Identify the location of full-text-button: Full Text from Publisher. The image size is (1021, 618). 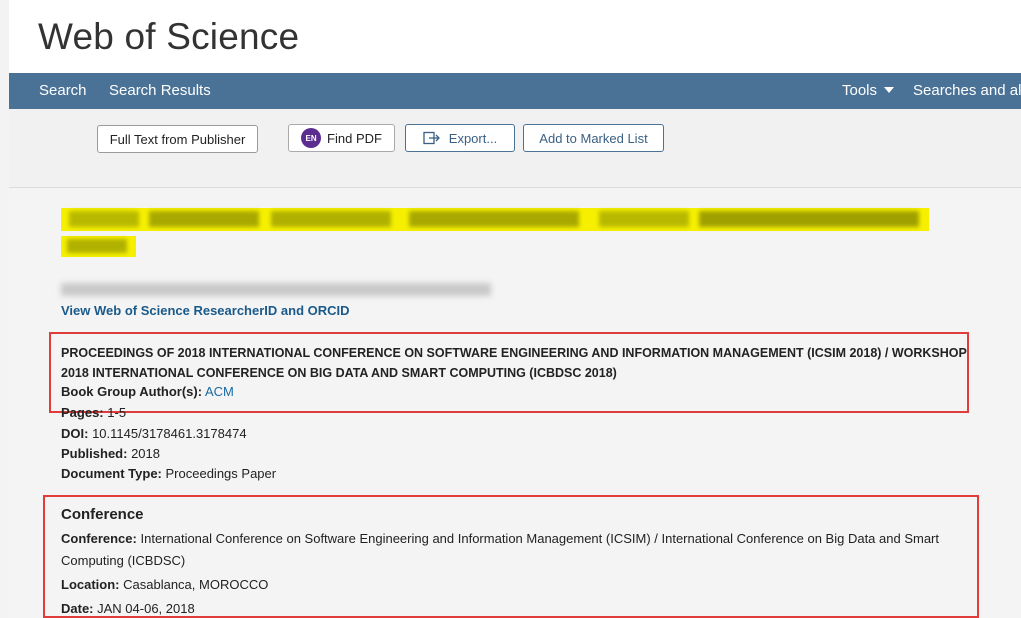
(177, 139).